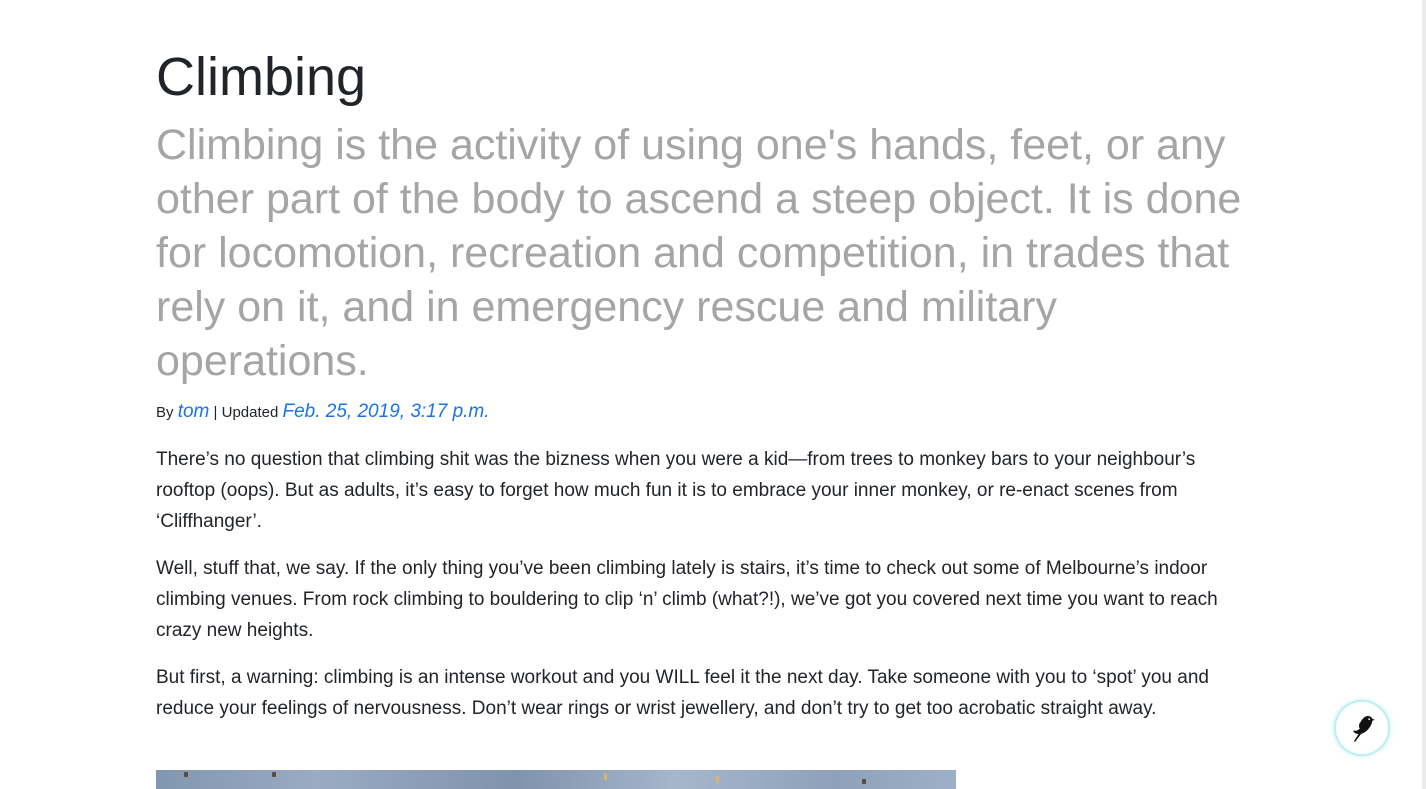  What do you see at coordinates (261, 77) in the screenshot?
I see `page-title: Climbing` at bounding box center [261, 77].